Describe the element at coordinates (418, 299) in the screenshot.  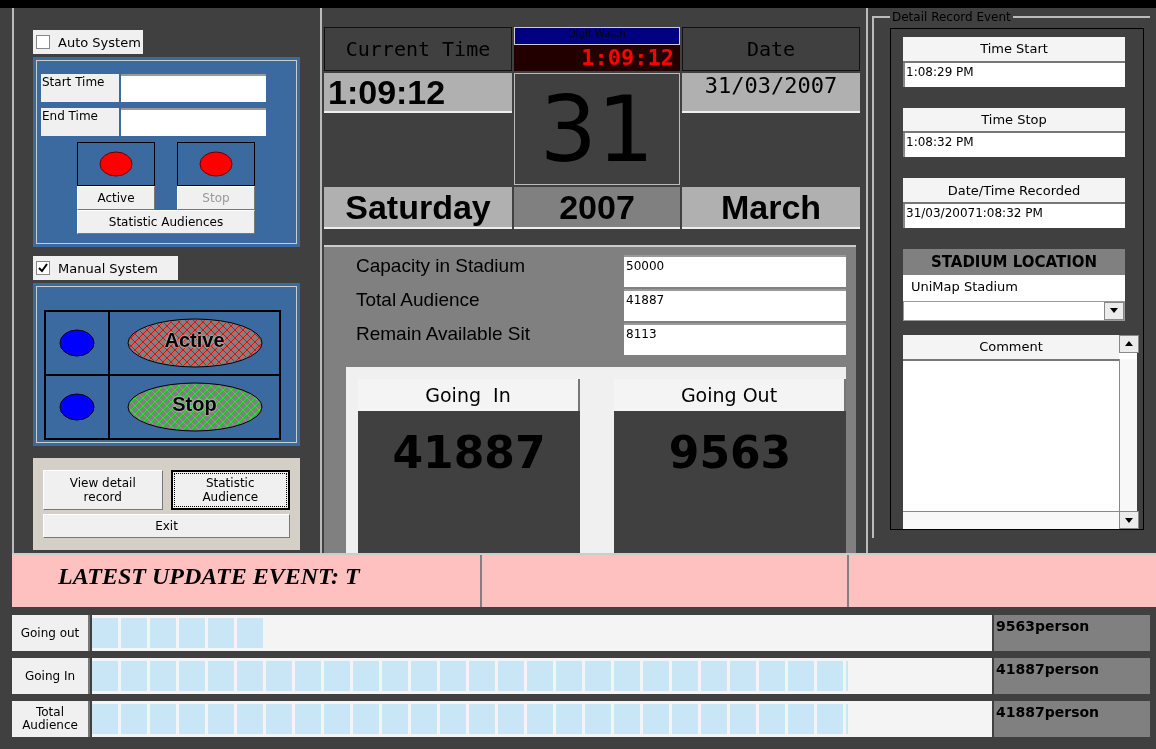
I see `stadium-label: Total Audience` at that location.